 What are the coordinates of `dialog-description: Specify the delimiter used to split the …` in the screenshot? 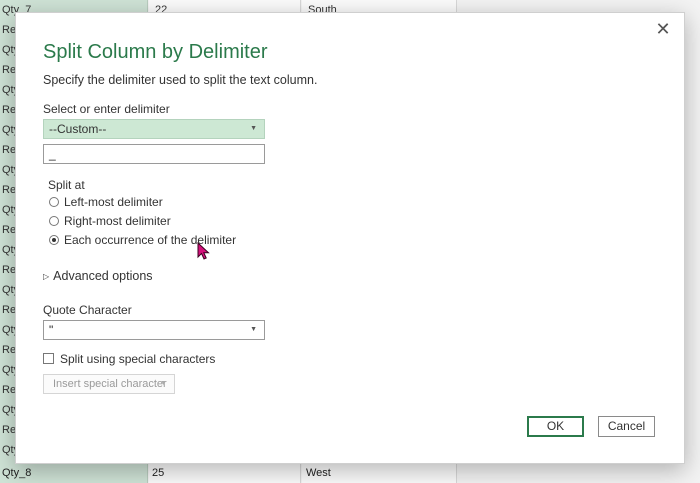 It's located at (180, 80).